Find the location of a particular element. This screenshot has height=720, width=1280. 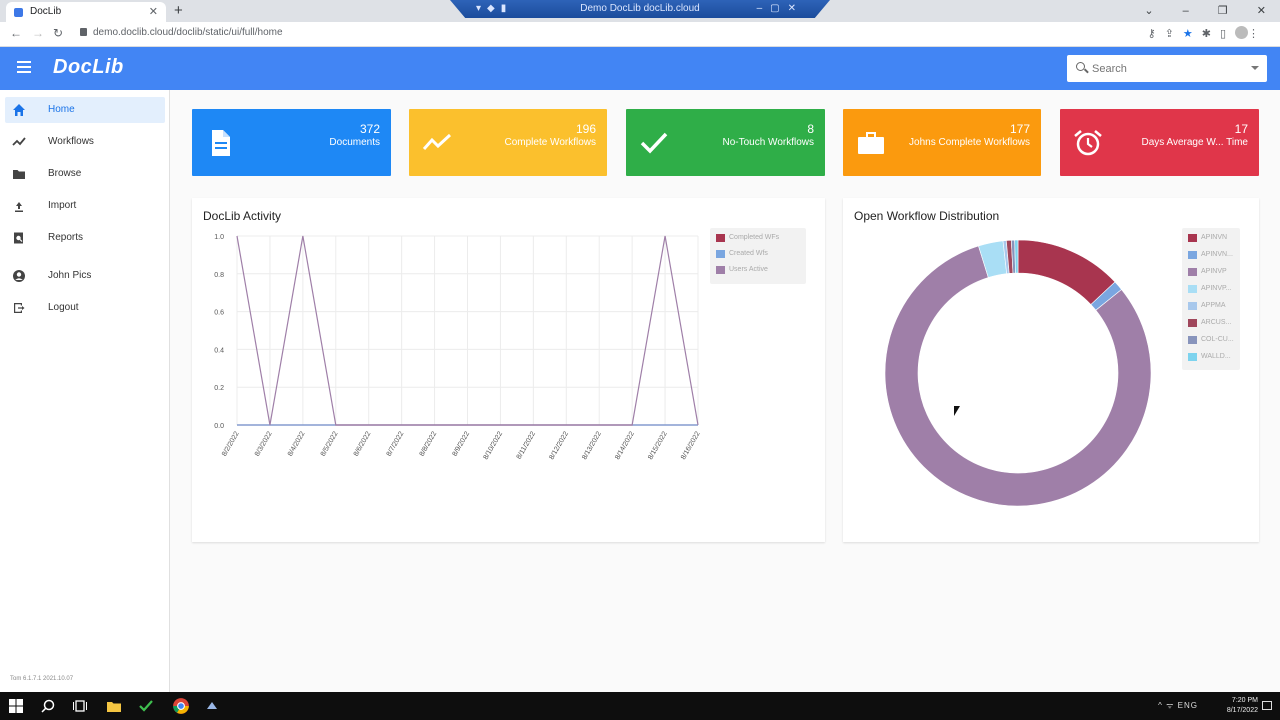

sidebar-item-label: John Pics is located at coordinates (70, 275).